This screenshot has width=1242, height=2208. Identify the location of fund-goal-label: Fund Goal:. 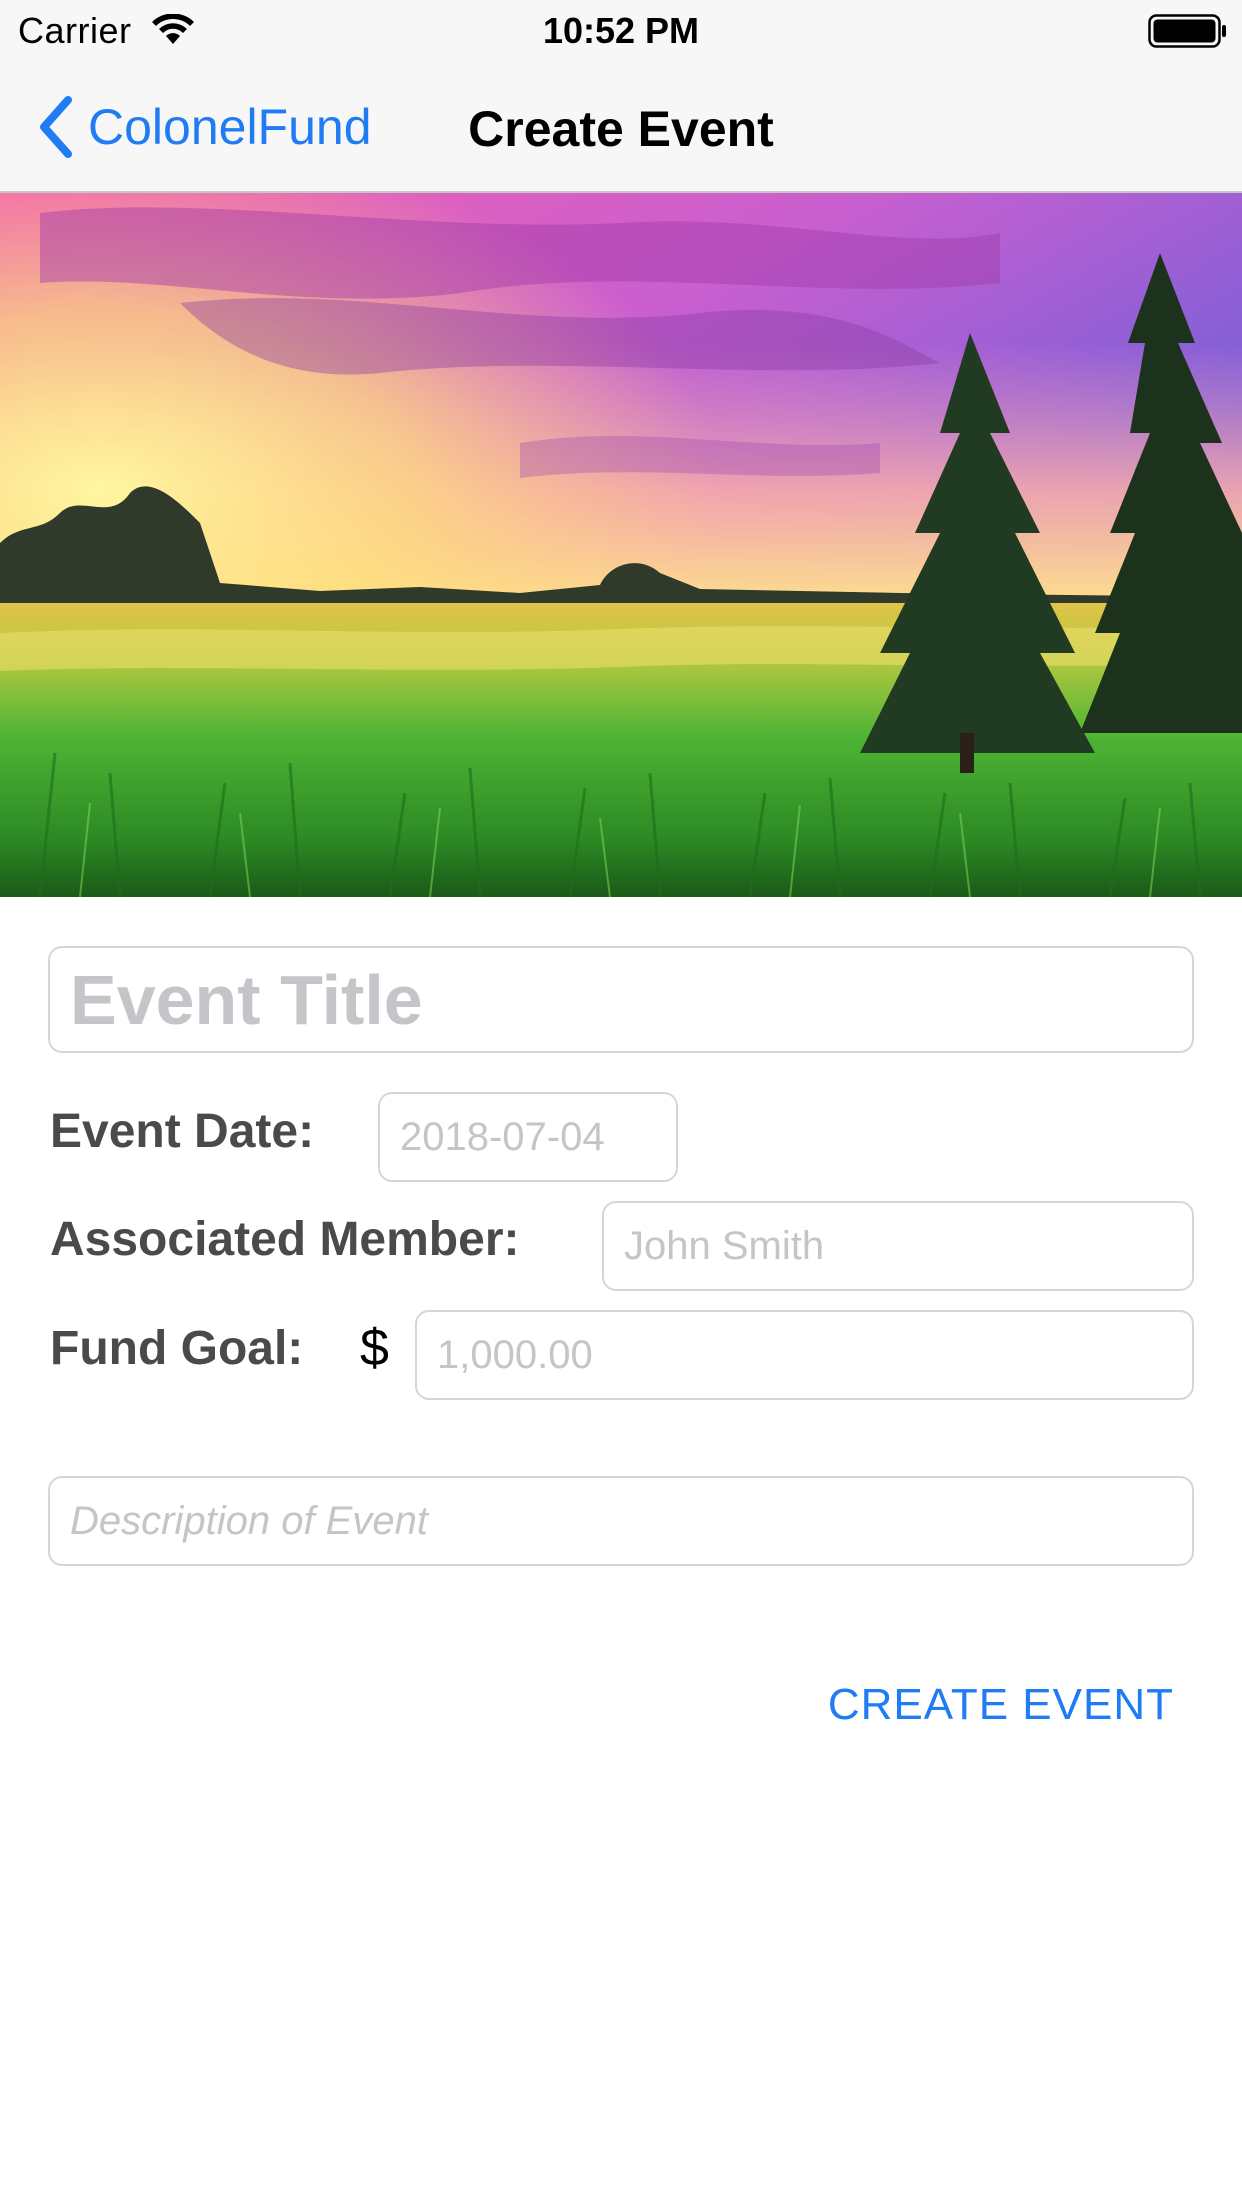
(177, 1348).